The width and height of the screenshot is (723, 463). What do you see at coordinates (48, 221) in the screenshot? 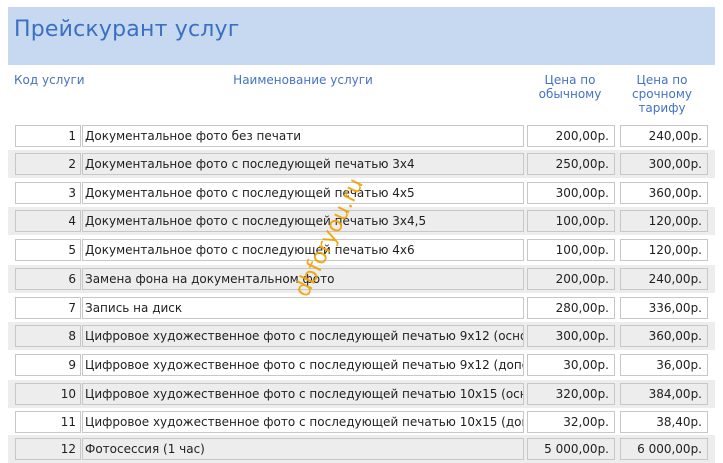
I see `service-code-field: 4` at bounding box center [48, 221].